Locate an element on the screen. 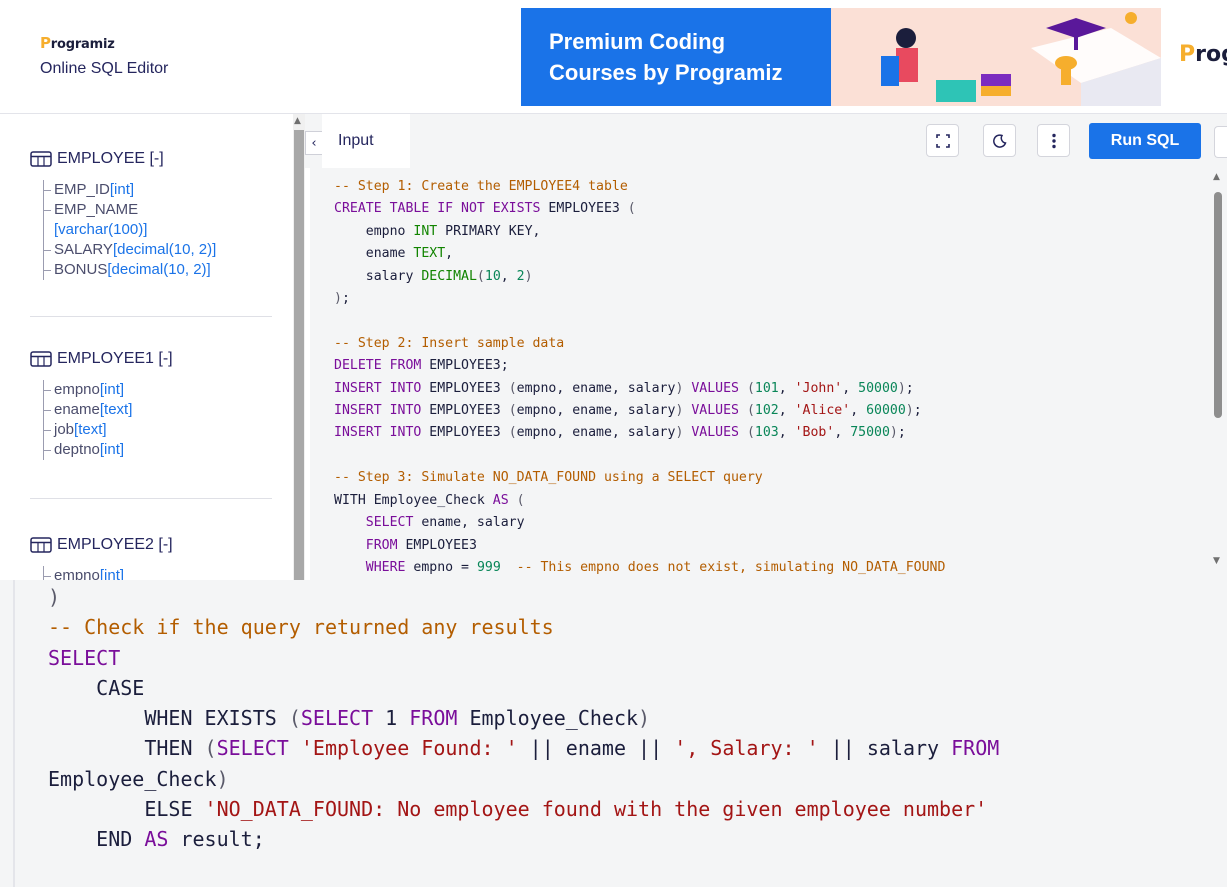 Image resolution: width=1227 pixels, height=887 pixels. code-token: SELECT is located at coordinates (389, 523).